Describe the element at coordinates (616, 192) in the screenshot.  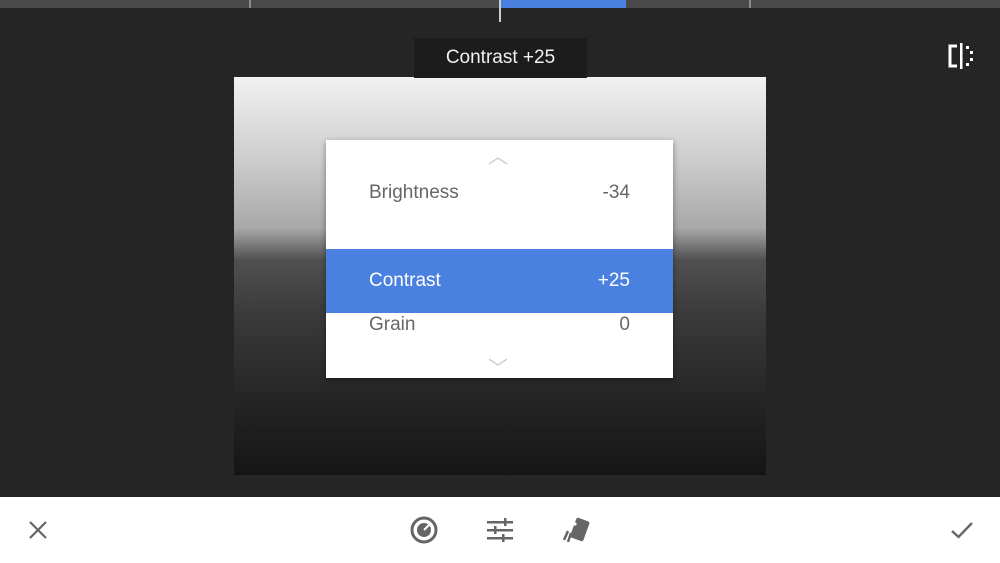
I see `menu-item-value: -34` at that location.